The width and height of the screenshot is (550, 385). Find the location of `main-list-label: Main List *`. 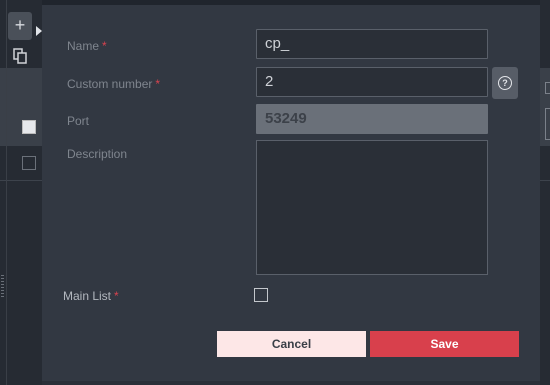

main-list-label: Main List * is located at coordinates (91, 296).